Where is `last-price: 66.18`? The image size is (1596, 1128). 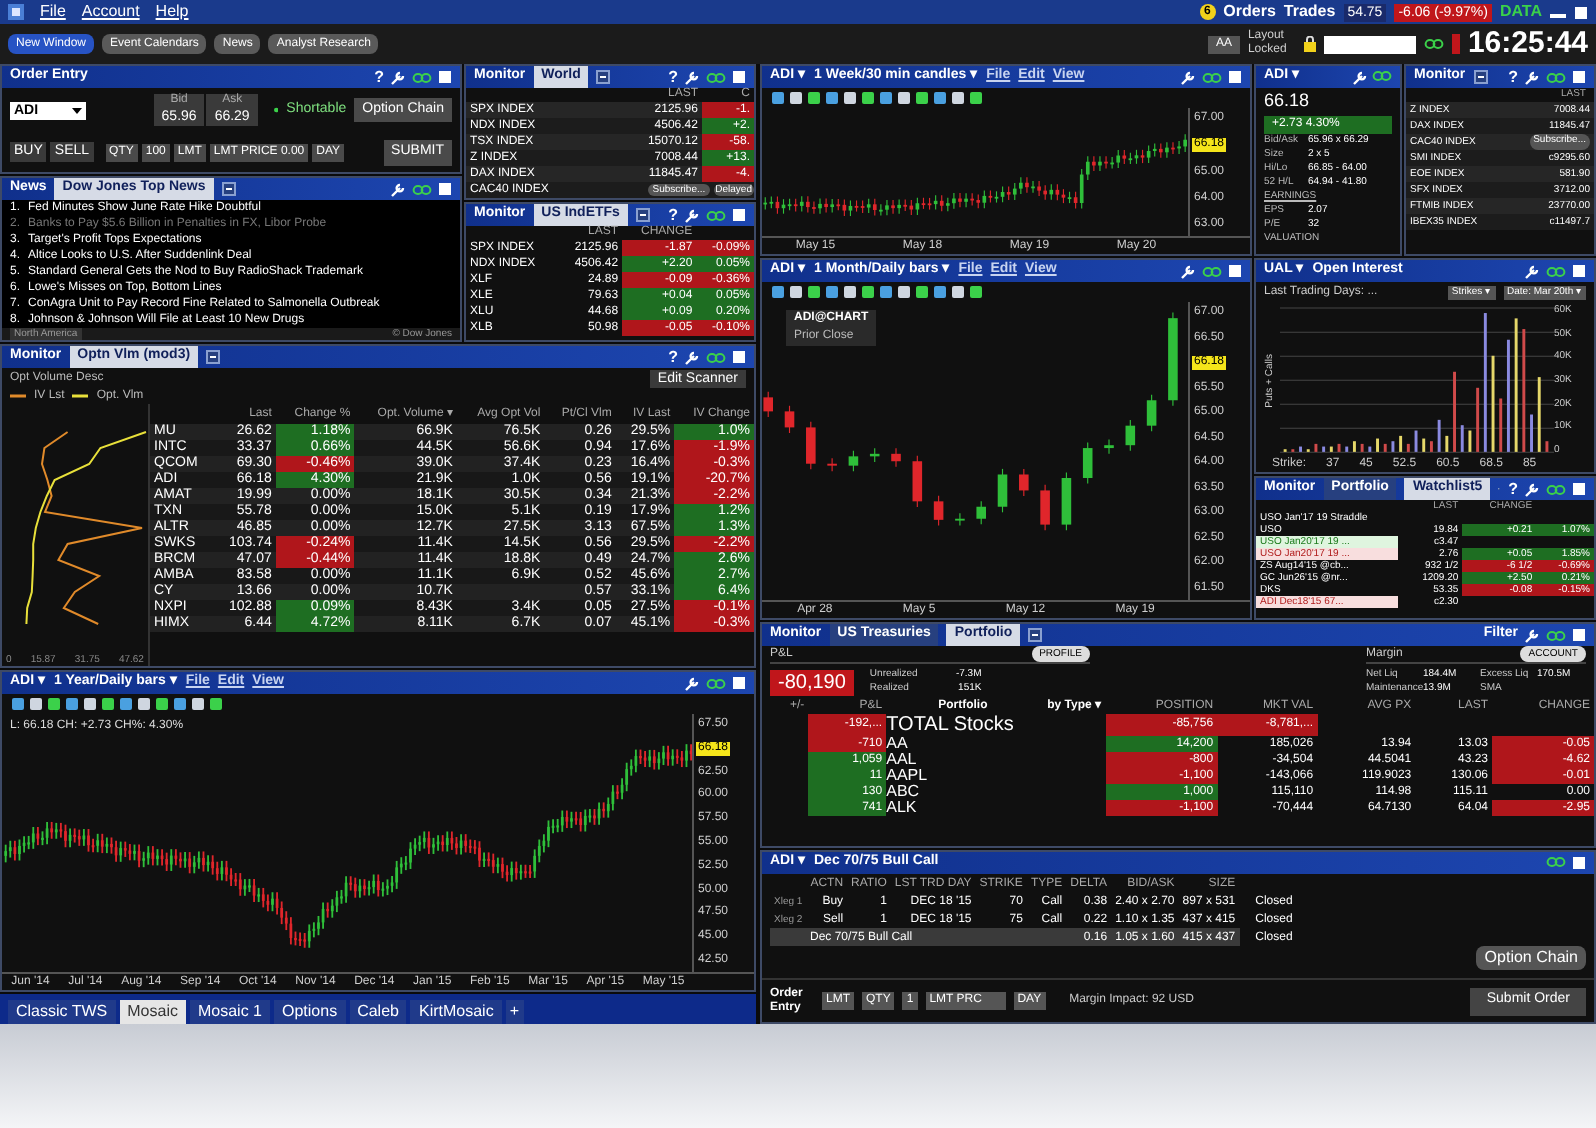
last-price: 66.18 is located at coordinates (1287, 101).